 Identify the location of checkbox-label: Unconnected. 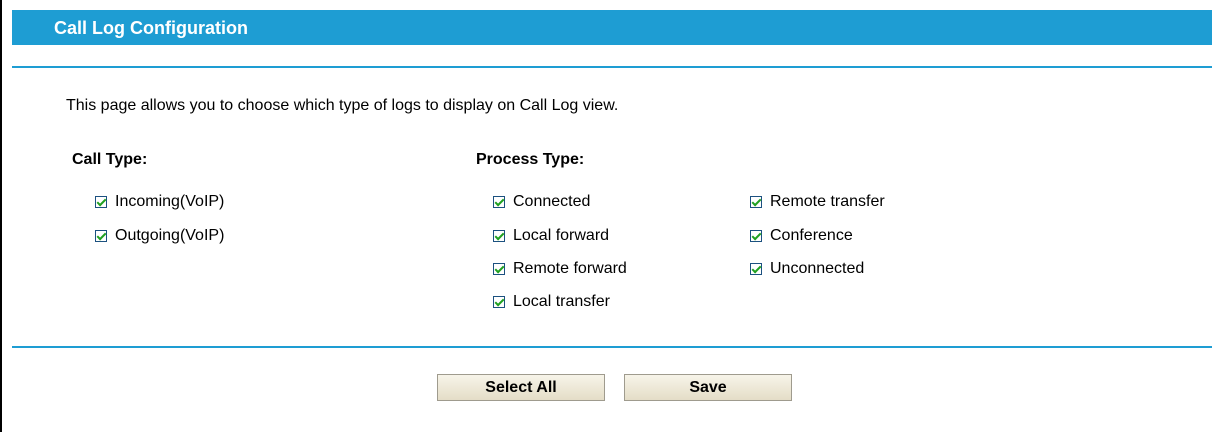
(817, 268).